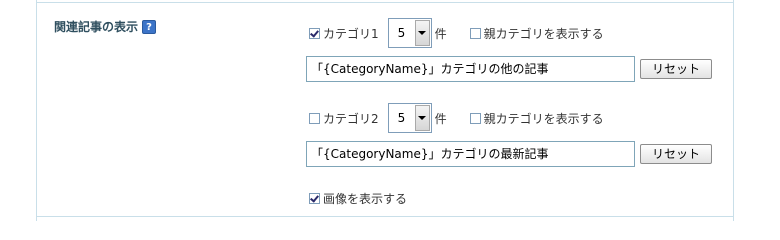 This screenshot has width=780, height=240. Describe the element at coordinates (409, 33) in the screenshot. I see `category1-count-select: 5` at that location.